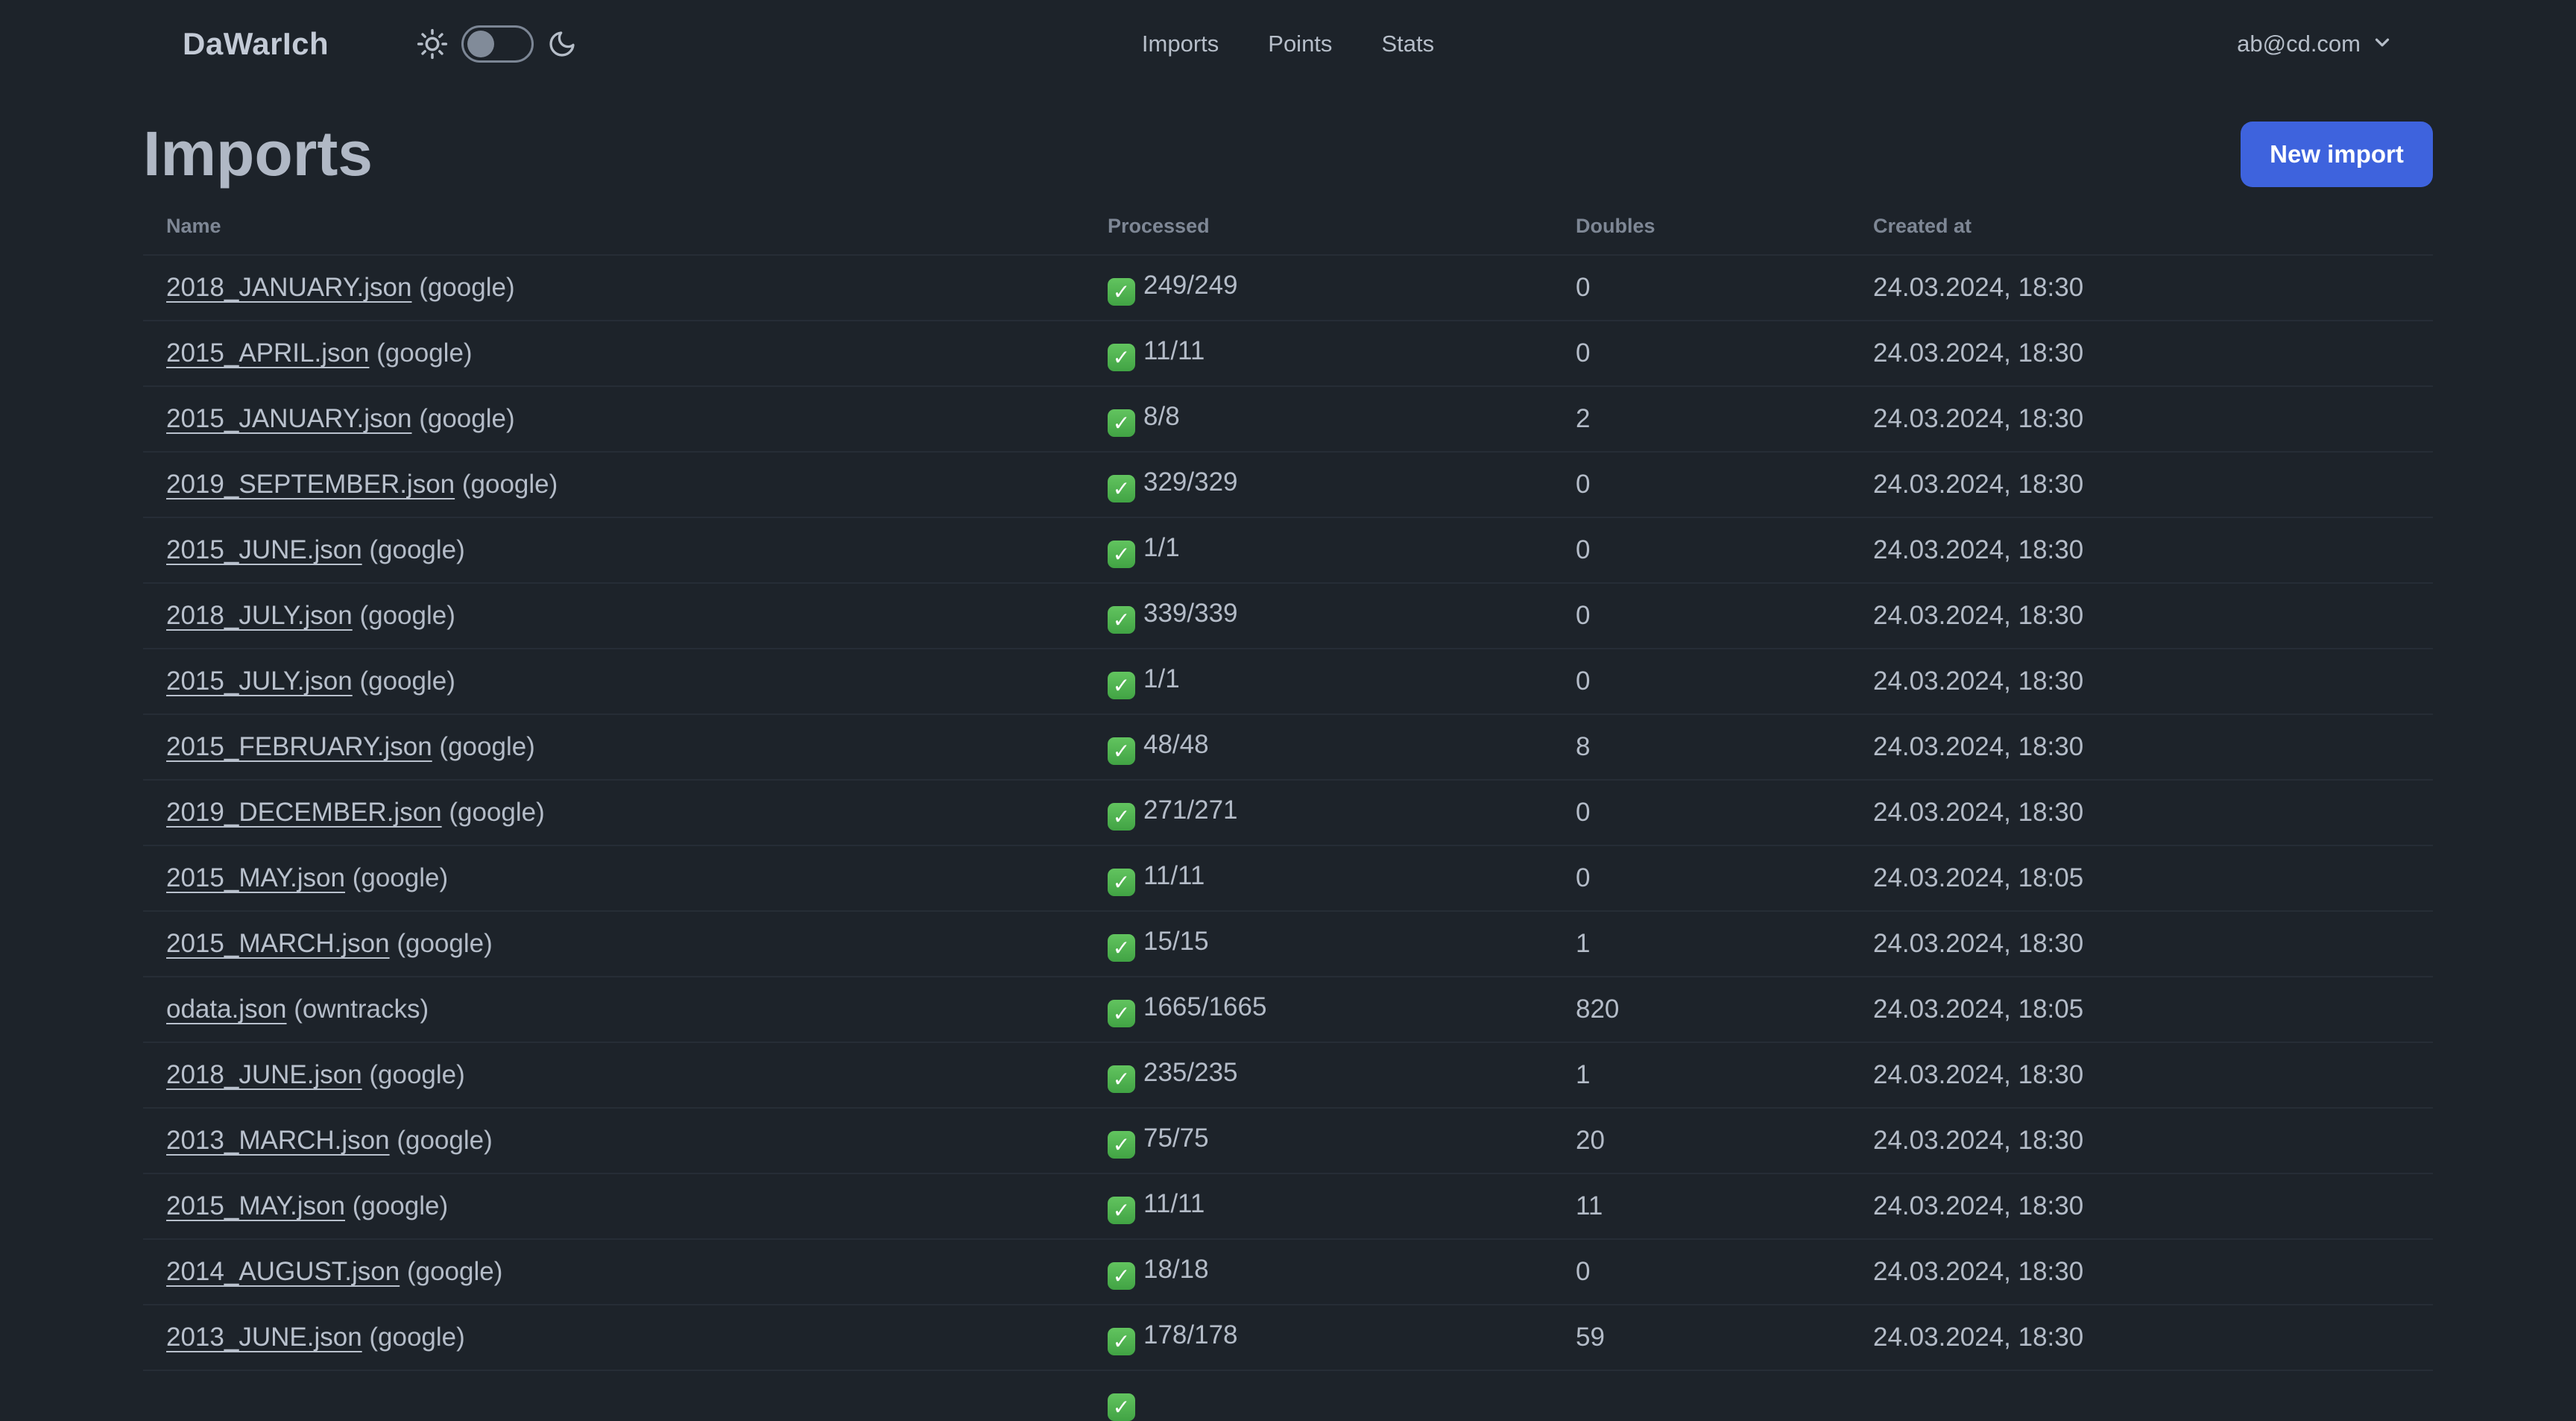  What do you see at coordinates (264, 1337) in the screenshot?
I see `import-file-link: 2013_JUNE.json` at bounding box center [264, 1337].